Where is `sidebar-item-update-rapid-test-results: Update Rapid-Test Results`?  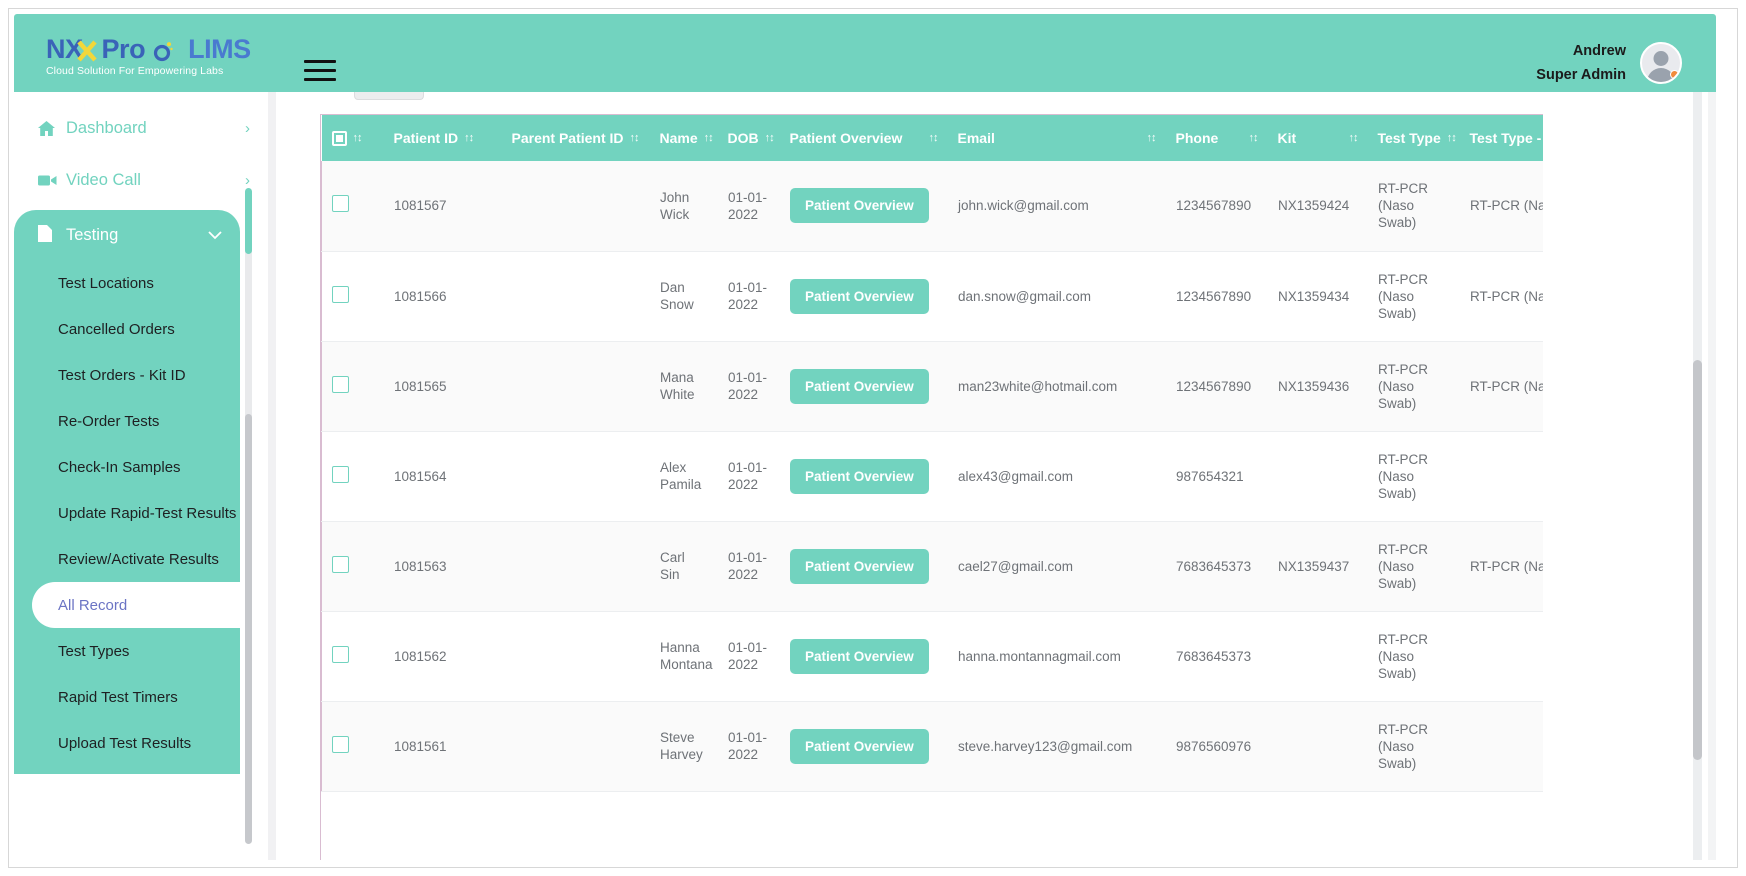 sidebar-item-update-rapid-test-results: Update Rapid-Test Results is located at coordinates (127, 513).